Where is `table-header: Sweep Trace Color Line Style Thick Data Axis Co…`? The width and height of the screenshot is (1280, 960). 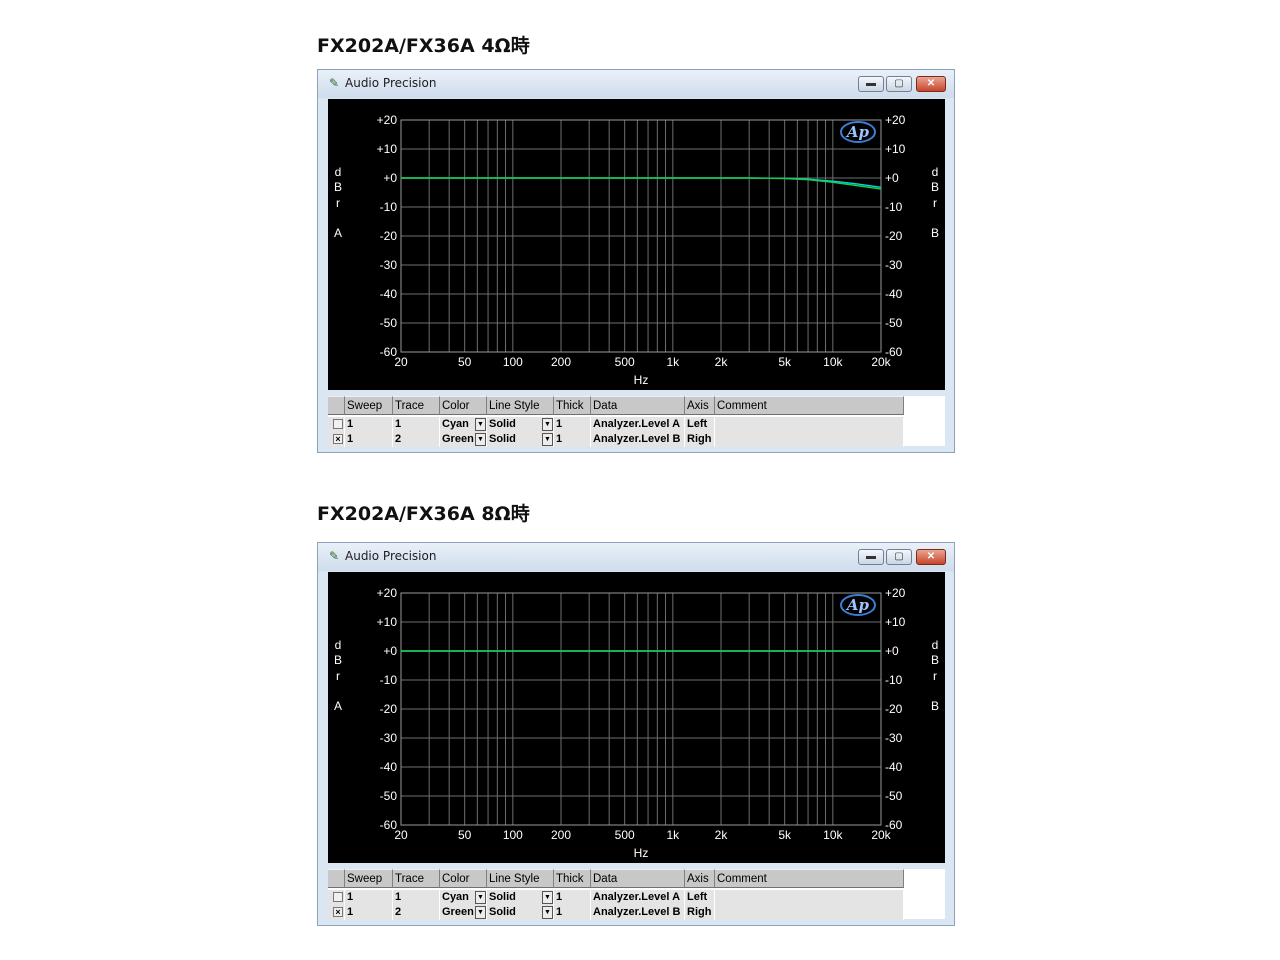
table-header: Sweep Trace Color Line Style Thick Data Axis Co… is located at coordinates (636, 878).